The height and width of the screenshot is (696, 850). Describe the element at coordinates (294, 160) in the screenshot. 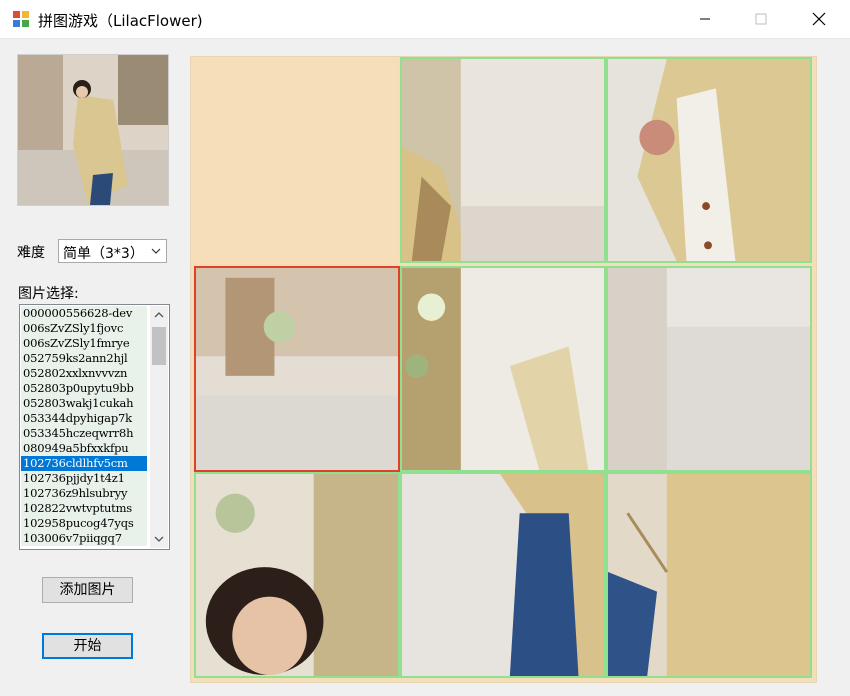

I see `puzzle-empty-cell` at that location.